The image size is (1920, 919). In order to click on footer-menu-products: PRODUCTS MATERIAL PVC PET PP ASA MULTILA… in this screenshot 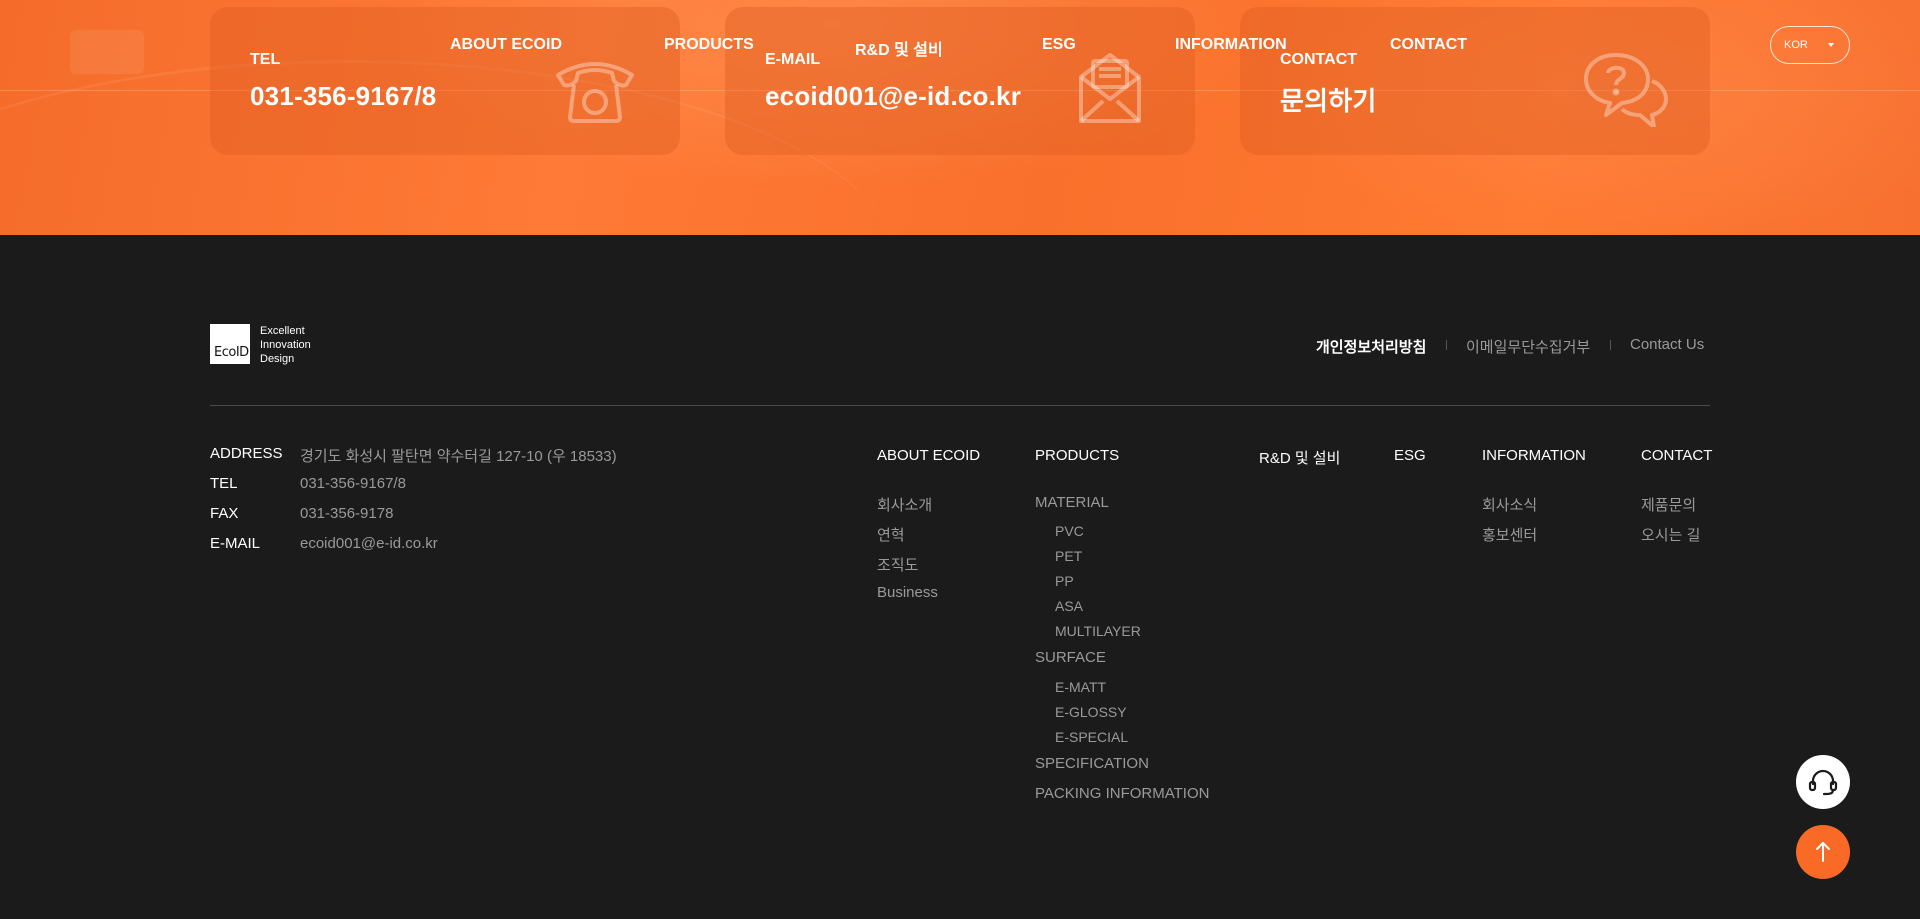, I will do `click(1122, 624)`.